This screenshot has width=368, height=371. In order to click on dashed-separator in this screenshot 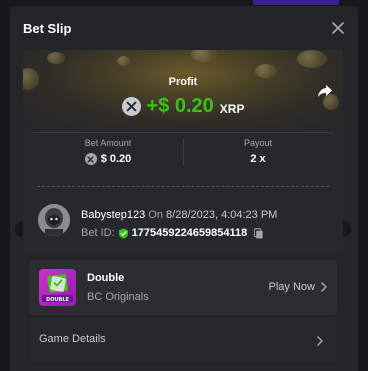, I will do `click(183, 186)`.